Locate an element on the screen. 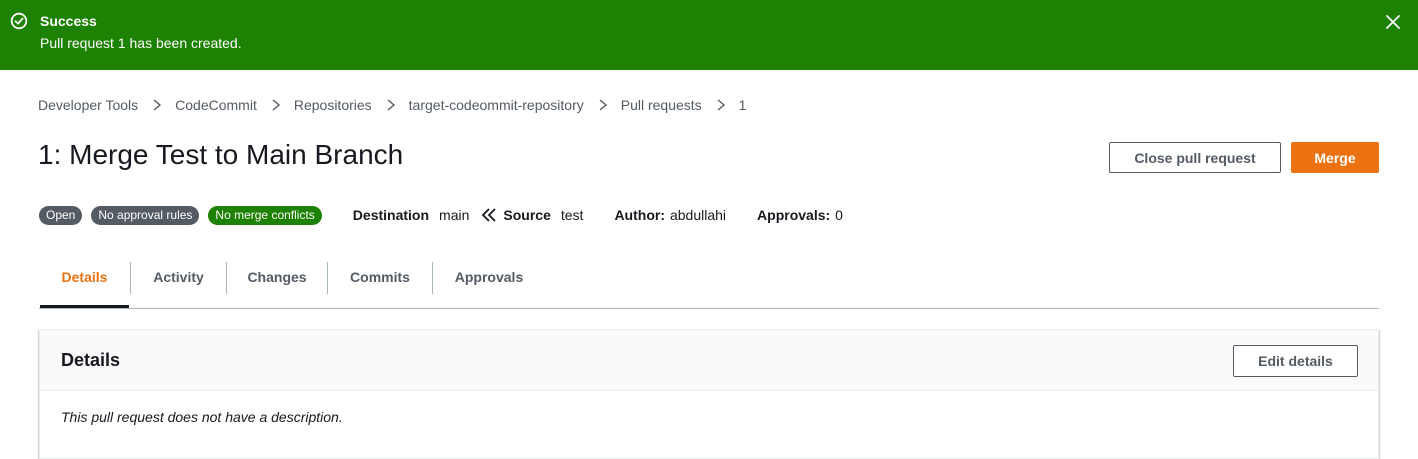 This screenshot has width=1418, height=459. flash-title: Success is located at coordinates (68, 21).